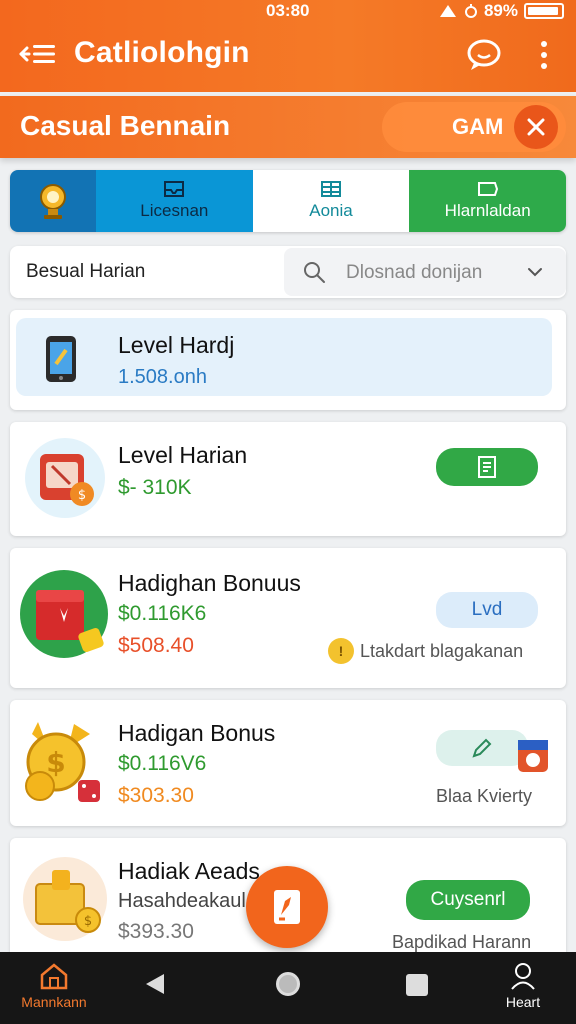  Describe the element at coordinates (288, 479) in the screenshot. I see `list-item: $ Level Harian $- 310K` at that location.